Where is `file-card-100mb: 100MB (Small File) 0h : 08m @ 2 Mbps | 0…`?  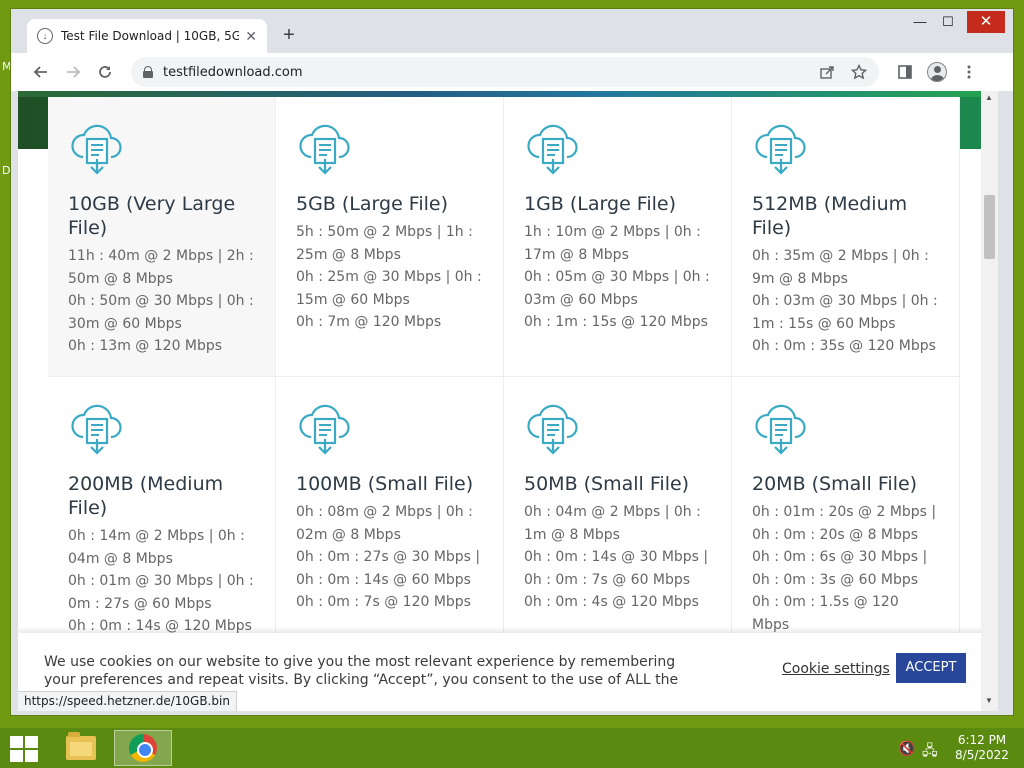
file-card-100mb: 100MB (Small File) 0h : 08m @ 2 Mbps | 0… is located at coordinates (390, 517).